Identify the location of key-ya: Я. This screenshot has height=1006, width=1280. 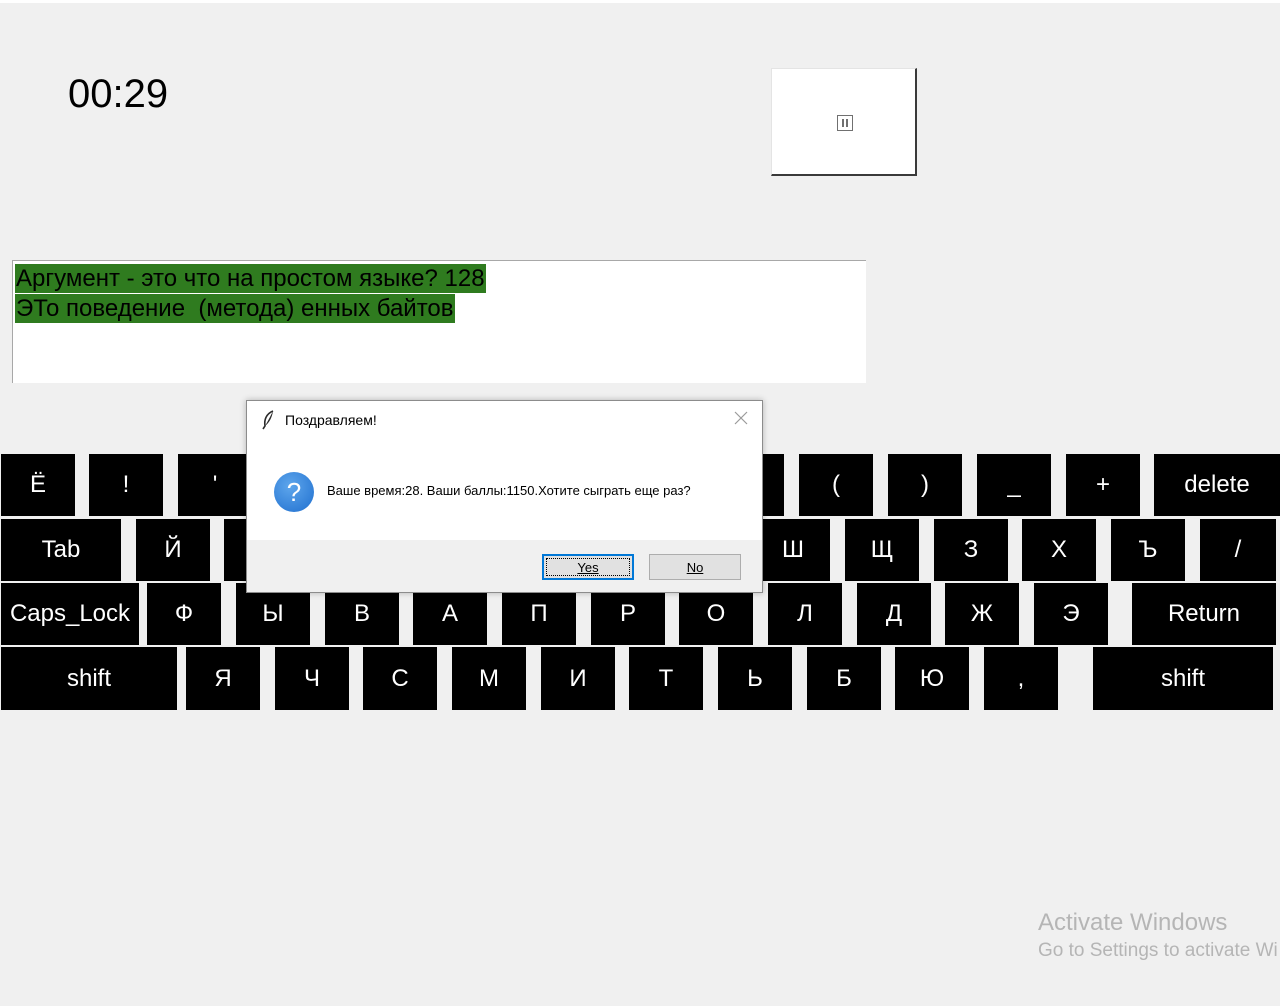
(223, 678).